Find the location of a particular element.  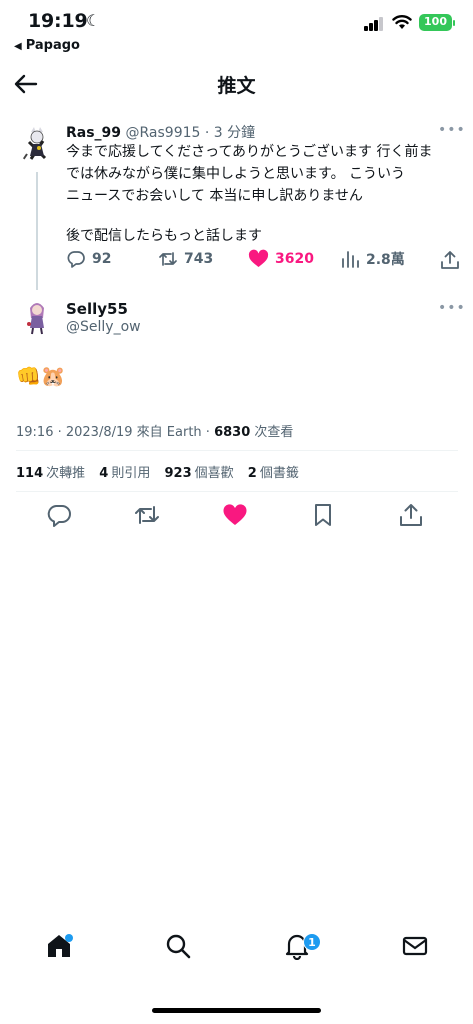

views-count: 2.8萬 is located at coordinates (385, 260).